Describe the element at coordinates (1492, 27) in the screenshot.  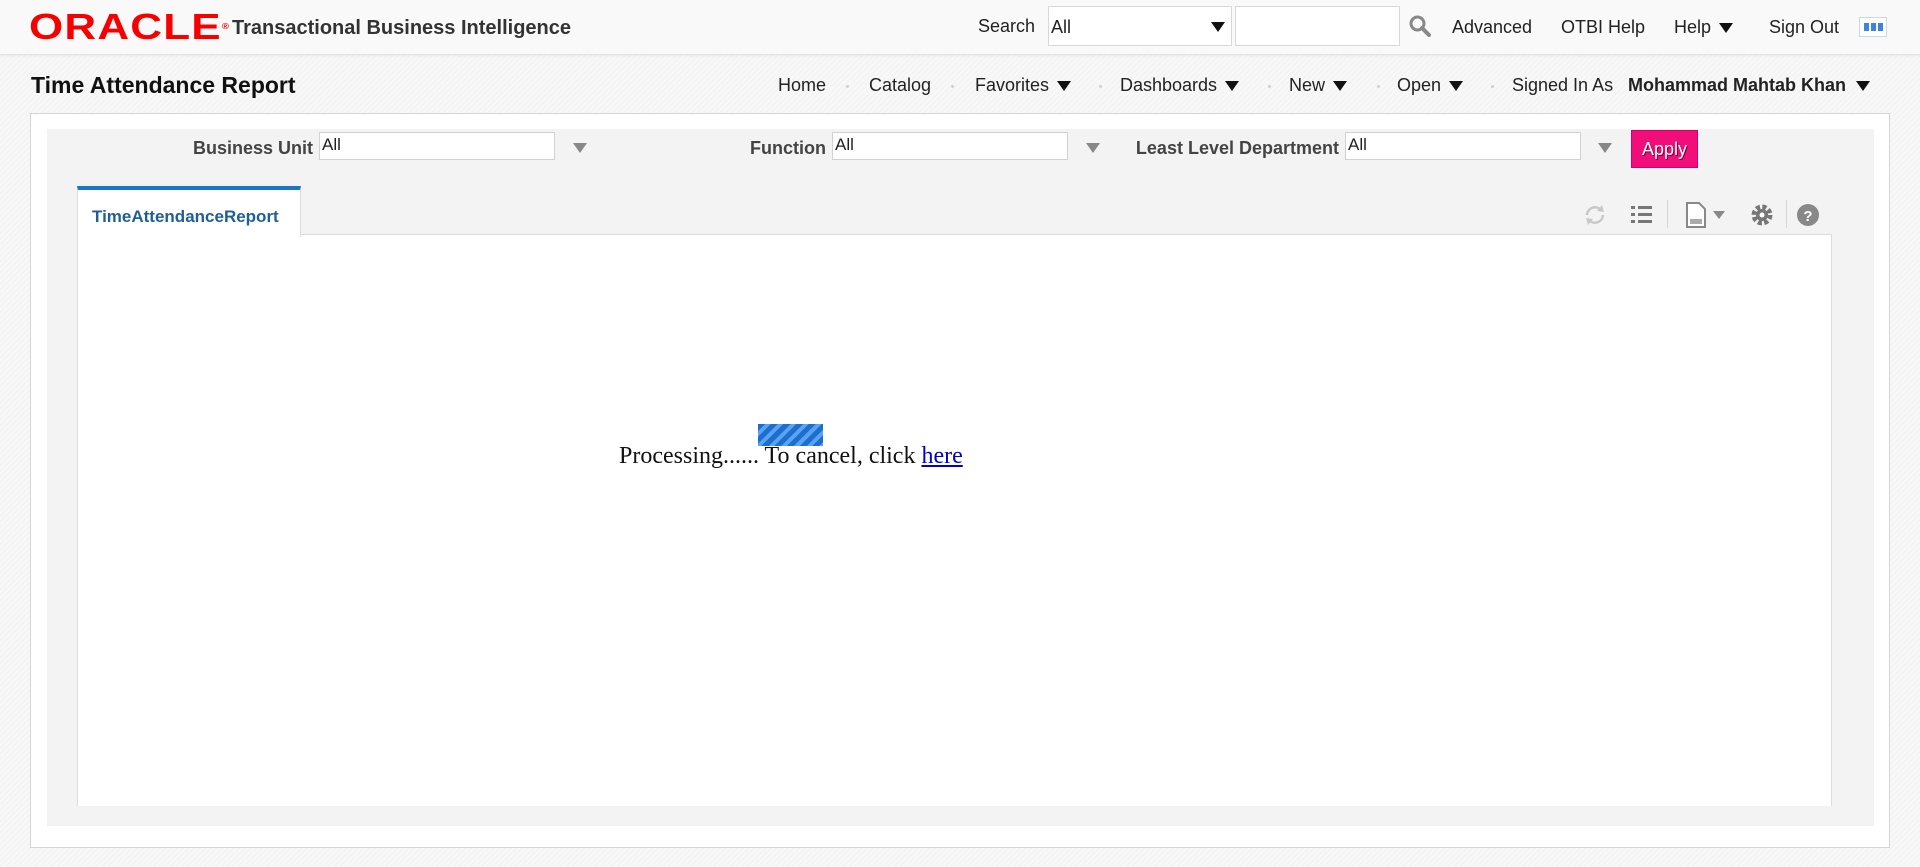
I see `advanced-link: Advanced` at that location.